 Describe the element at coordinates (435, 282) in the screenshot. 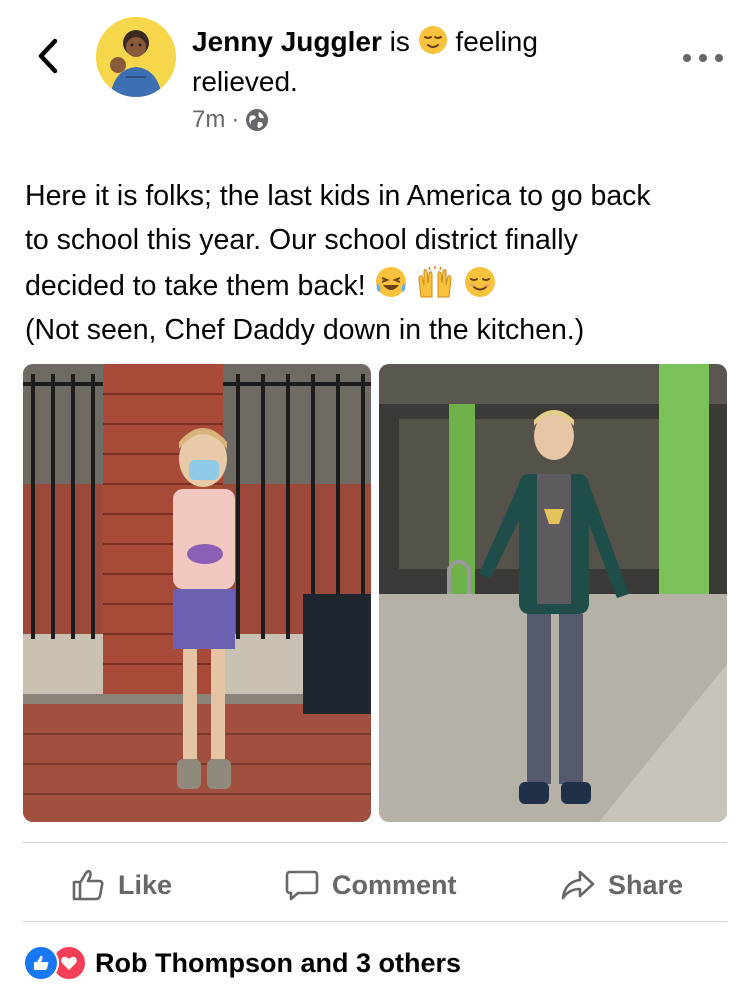

I see `raised-hands-emoji-icon` at that location.